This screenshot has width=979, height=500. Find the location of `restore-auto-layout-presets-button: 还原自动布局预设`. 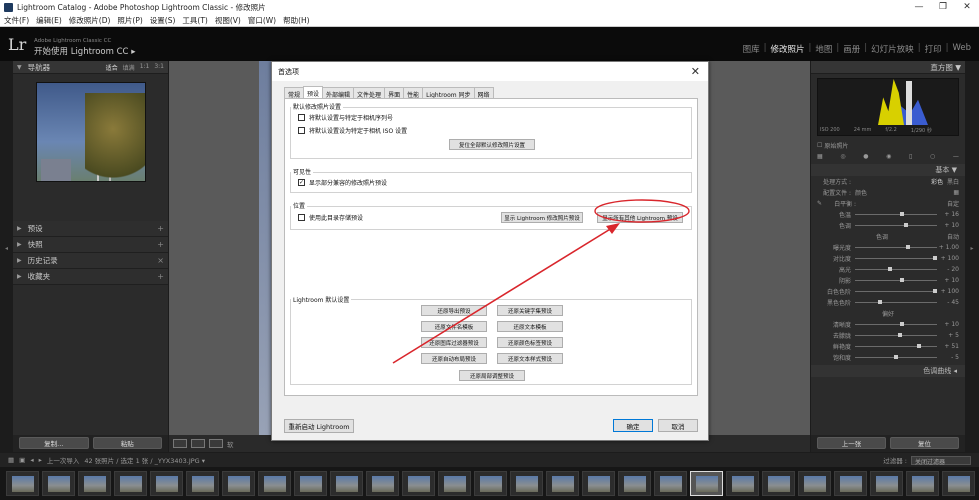

restore-auto-layout-presets-button: 还原自动布局预设 is located at coordinates (454, 358).